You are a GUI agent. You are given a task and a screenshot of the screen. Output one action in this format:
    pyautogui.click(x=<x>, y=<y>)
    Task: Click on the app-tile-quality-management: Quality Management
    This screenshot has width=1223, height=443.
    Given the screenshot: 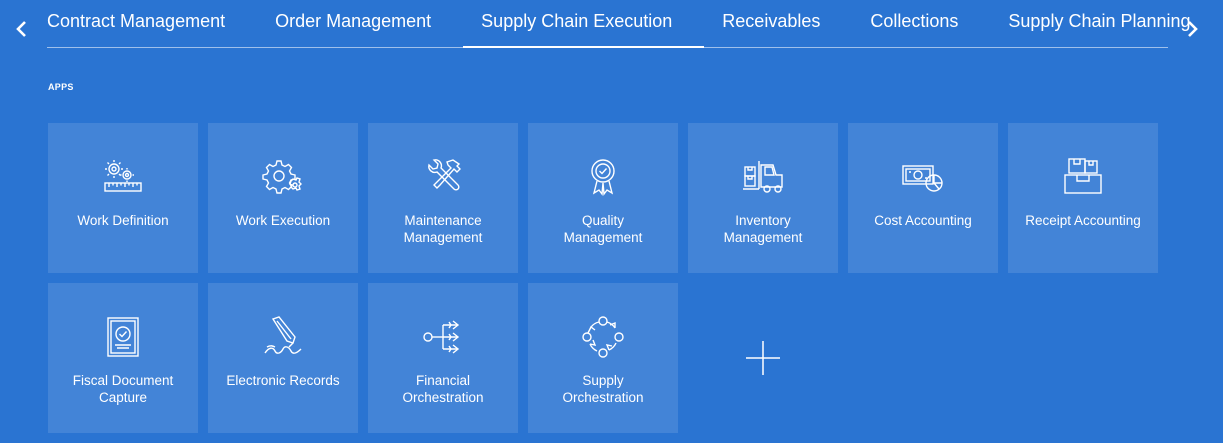 What is the action you would take?
    pyautogui.click(x=603, y=198)
    